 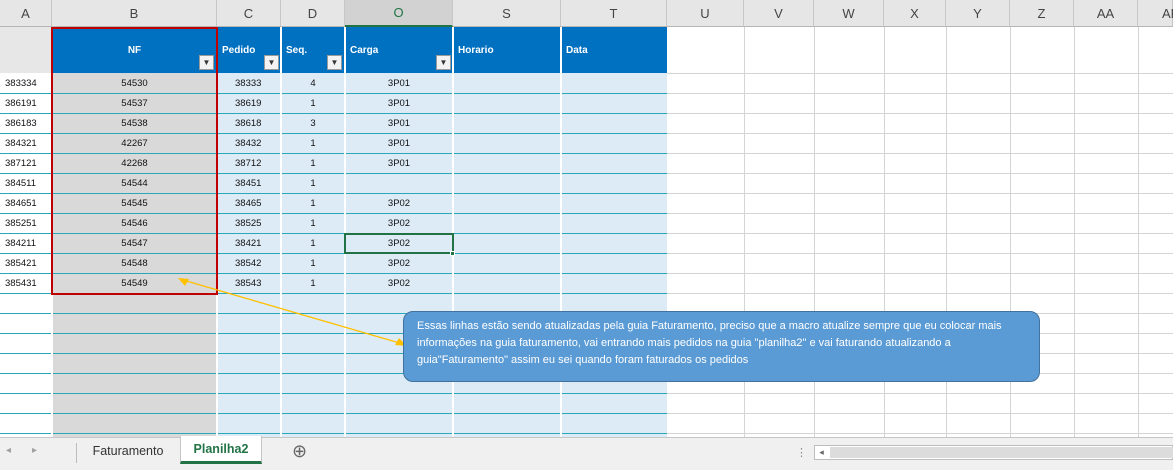 What do you see at coordinates (399, 183) in the screenshot?
I see `cell-carga` at bounding box center [399, 183].